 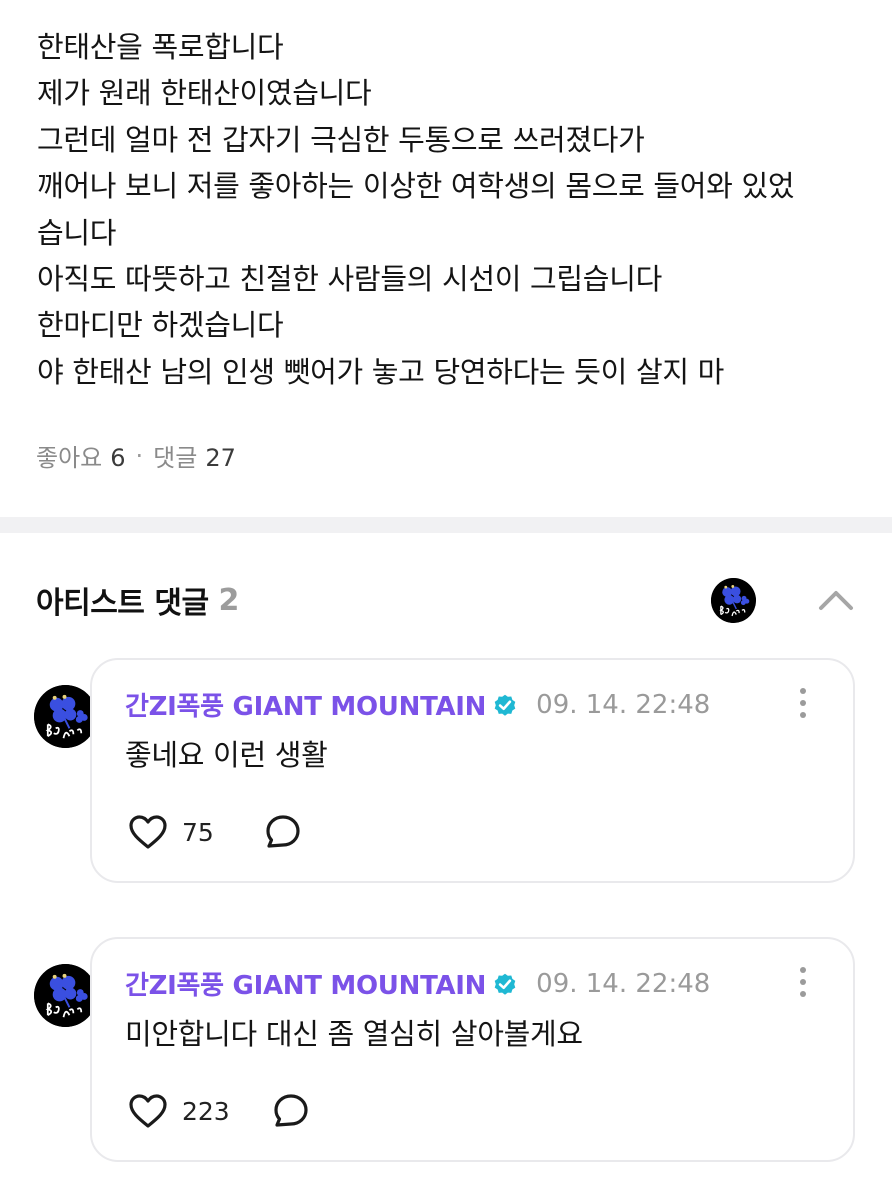 I want to click on post-line: 깨어나 보니 저를 좋아하는 이상한 여학생의 몸으로 들어와 있었, so click(x=416, y=186).